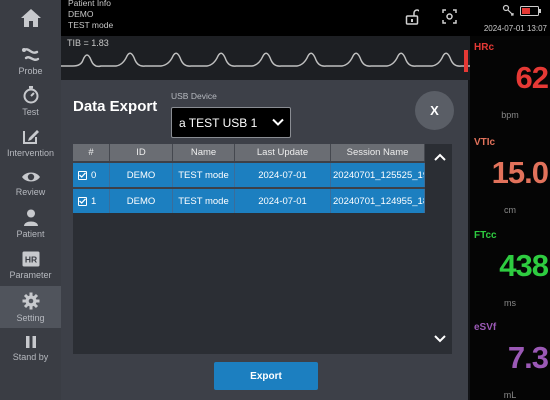  I want to click on patient-info: Patient Info DEMO TEST mode, so click(90, 15).